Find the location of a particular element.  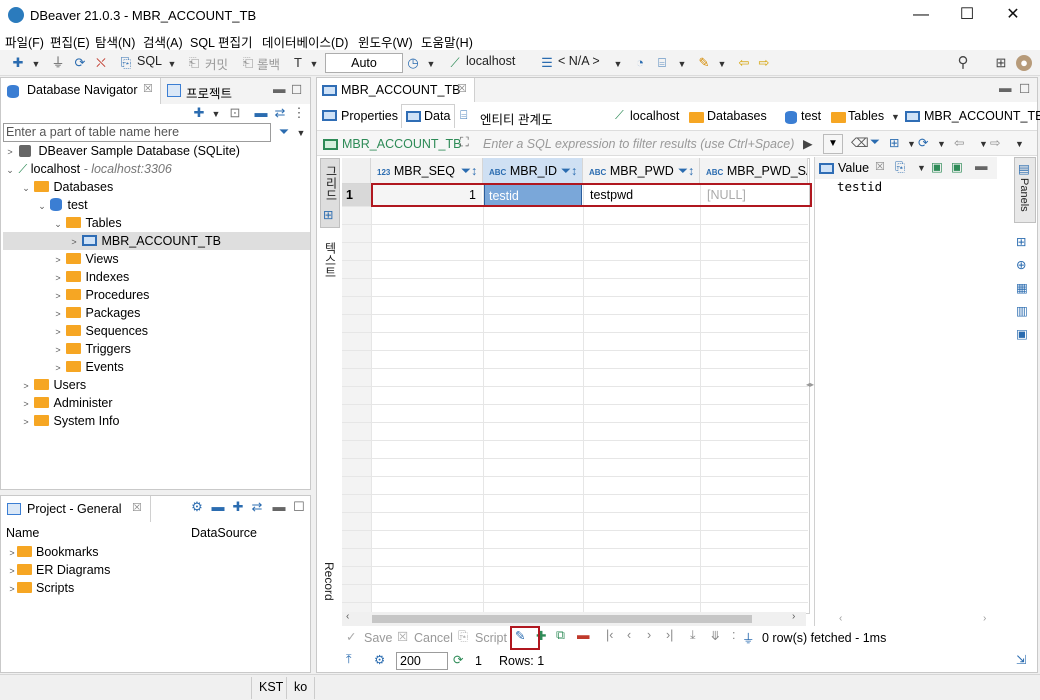

new-folder-icon: ⊡ is located at coordinates (235, 113).